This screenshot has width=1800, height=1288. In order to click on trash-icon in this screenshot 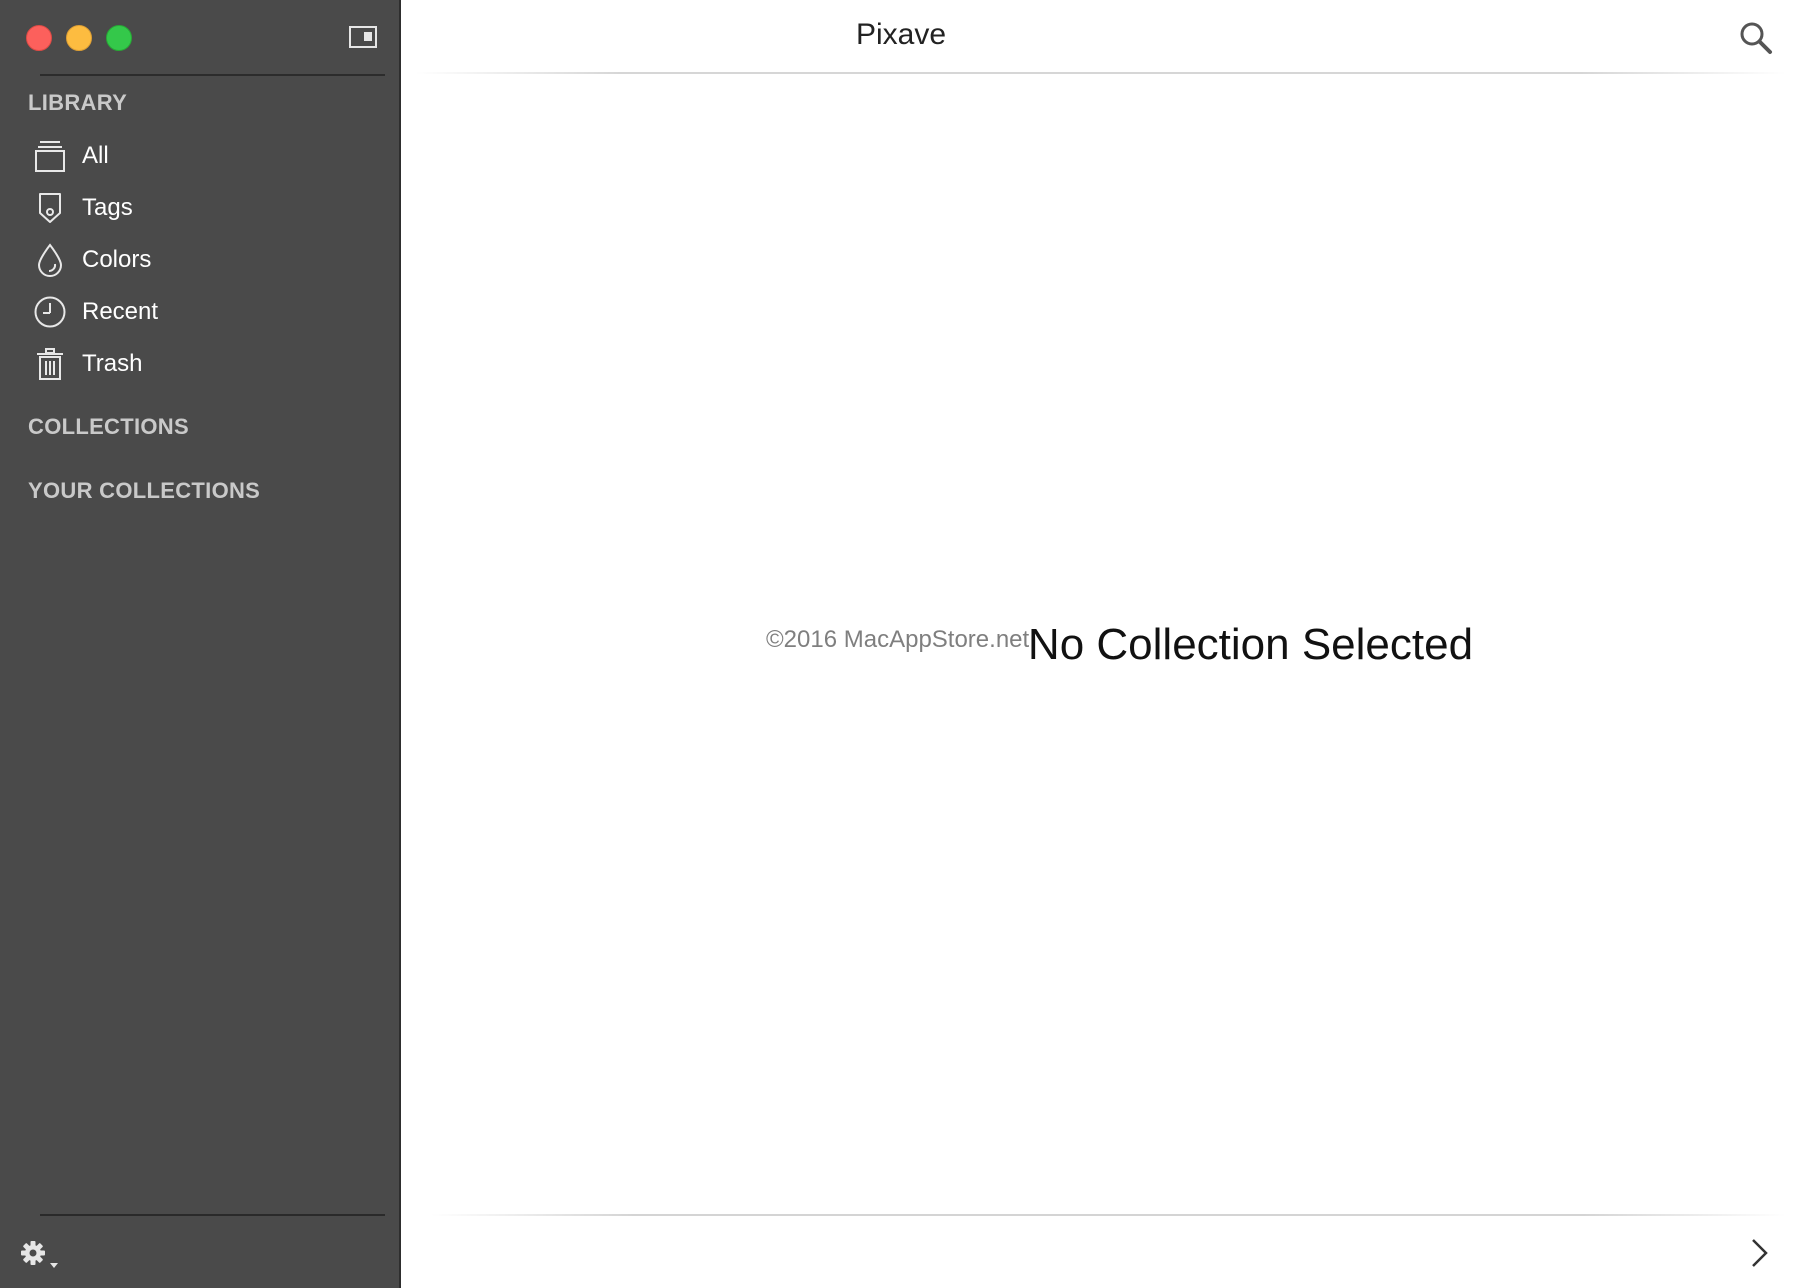, I will do `click(50, 364)`.